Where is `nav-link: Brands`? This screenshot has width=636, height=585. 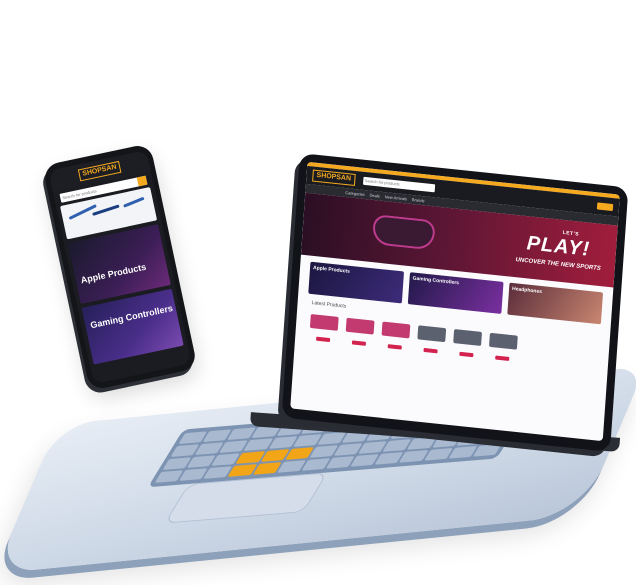 nav-link: Brands is located at coordinates (418, 200).